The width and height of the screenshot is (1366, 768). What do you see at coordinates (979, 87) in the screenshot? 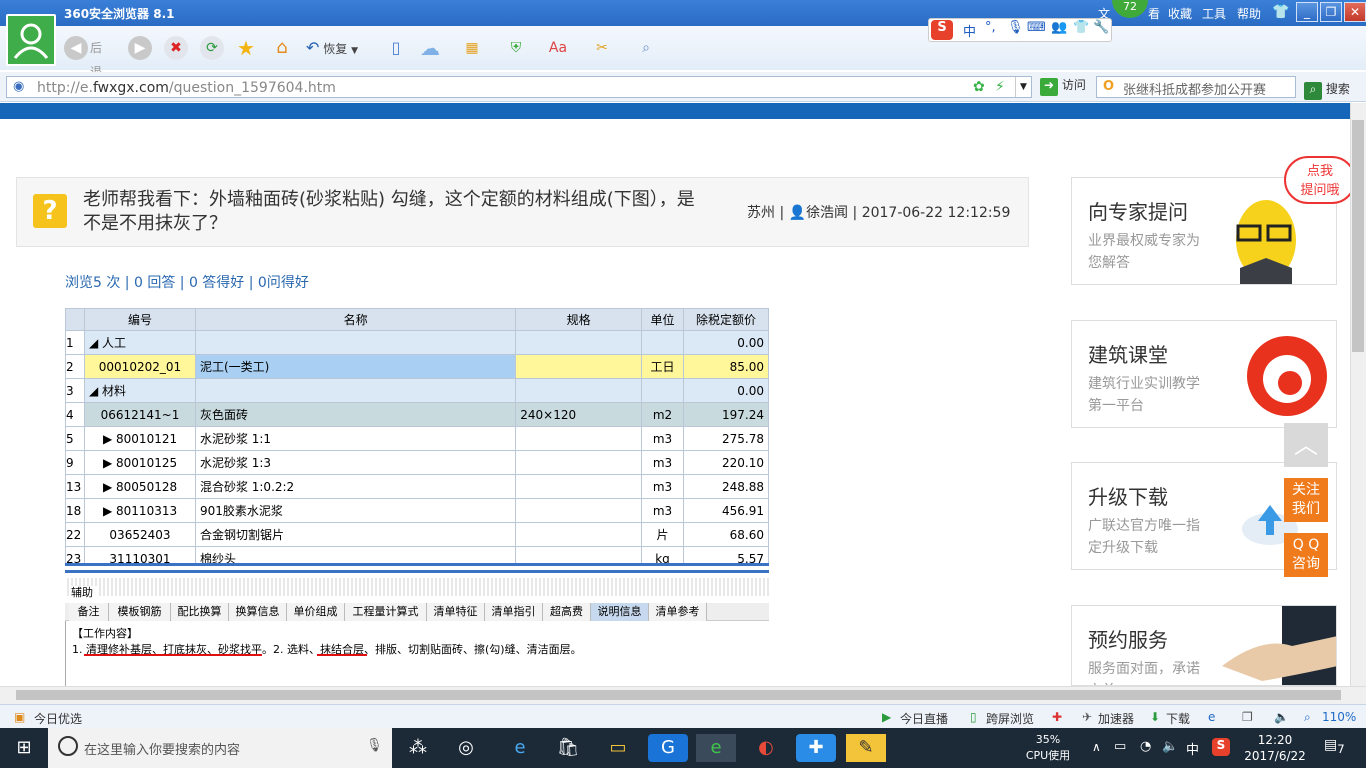
I see `refresh-spin-icon: ✿` at bounding box center [979, 87].